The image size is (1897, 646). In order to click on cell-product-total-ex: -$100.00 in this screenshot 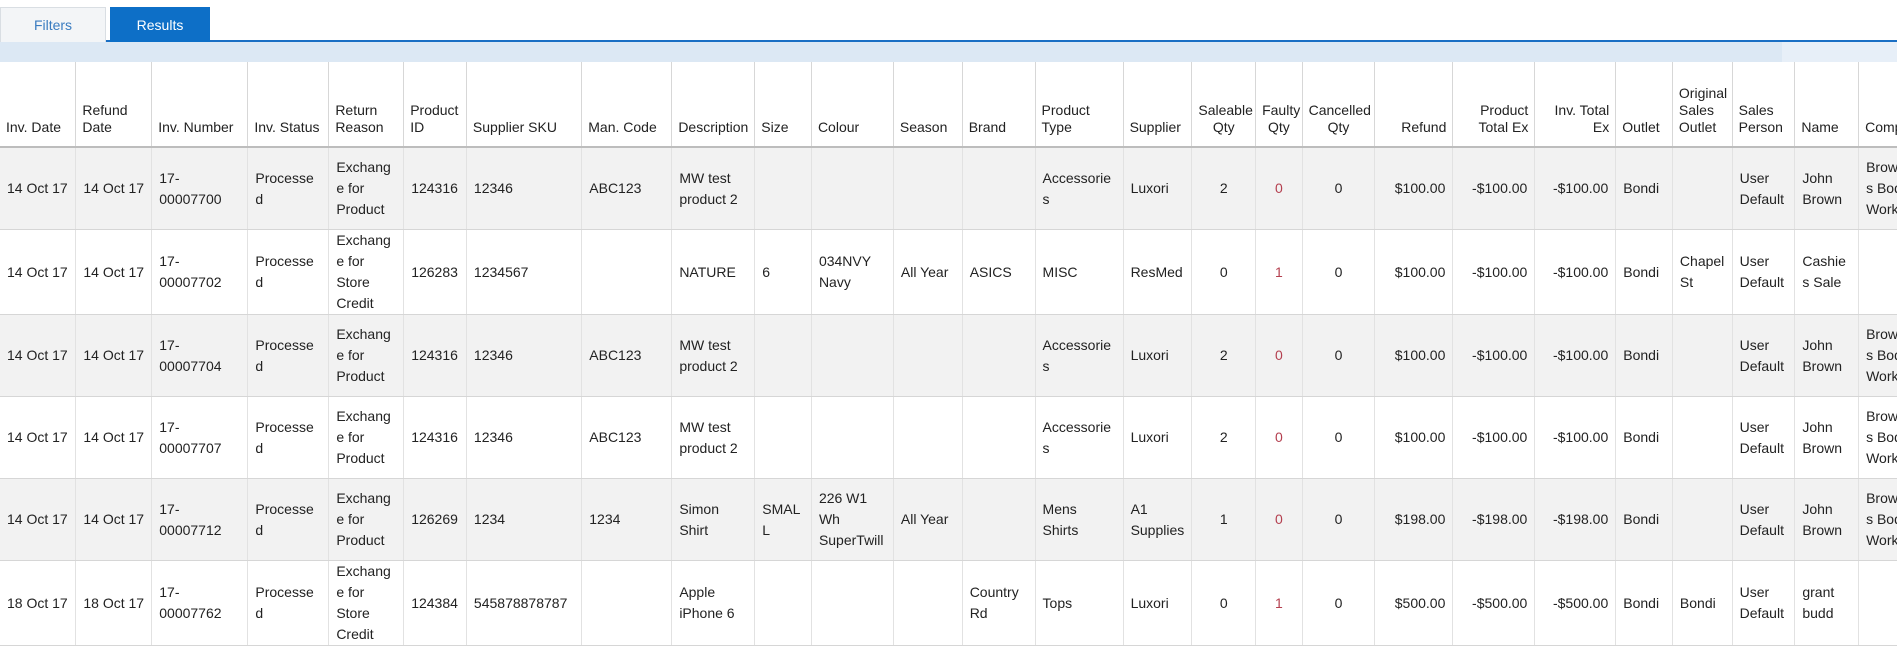, I will do `click(1494, 272)`.